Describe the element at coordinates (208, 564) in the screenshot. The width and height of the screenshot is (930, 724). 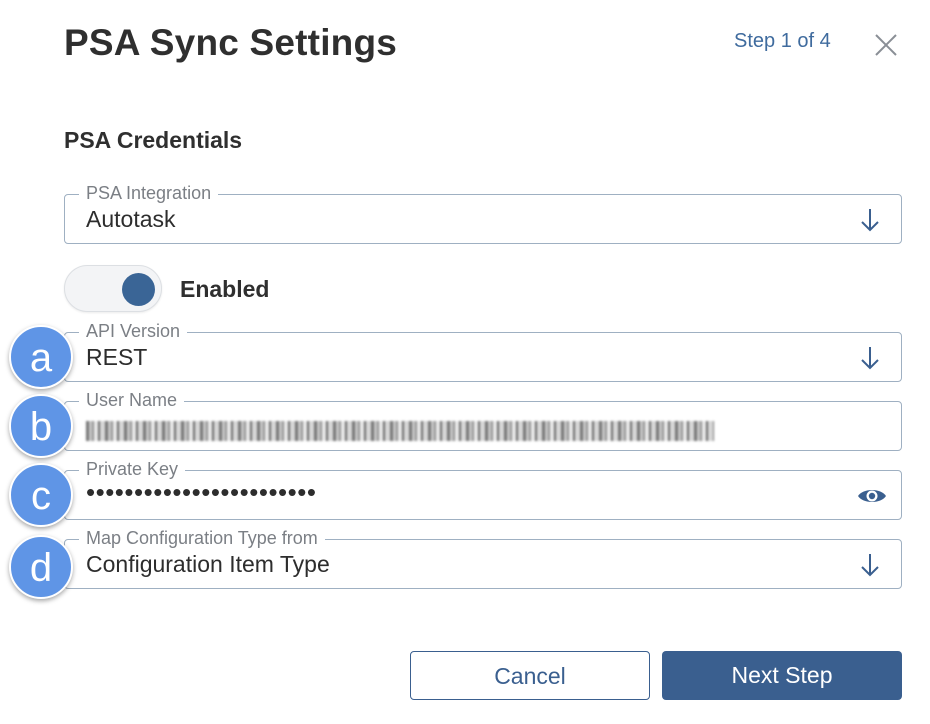
I see `map-config-type-value: Configuration Item Type` at that location.